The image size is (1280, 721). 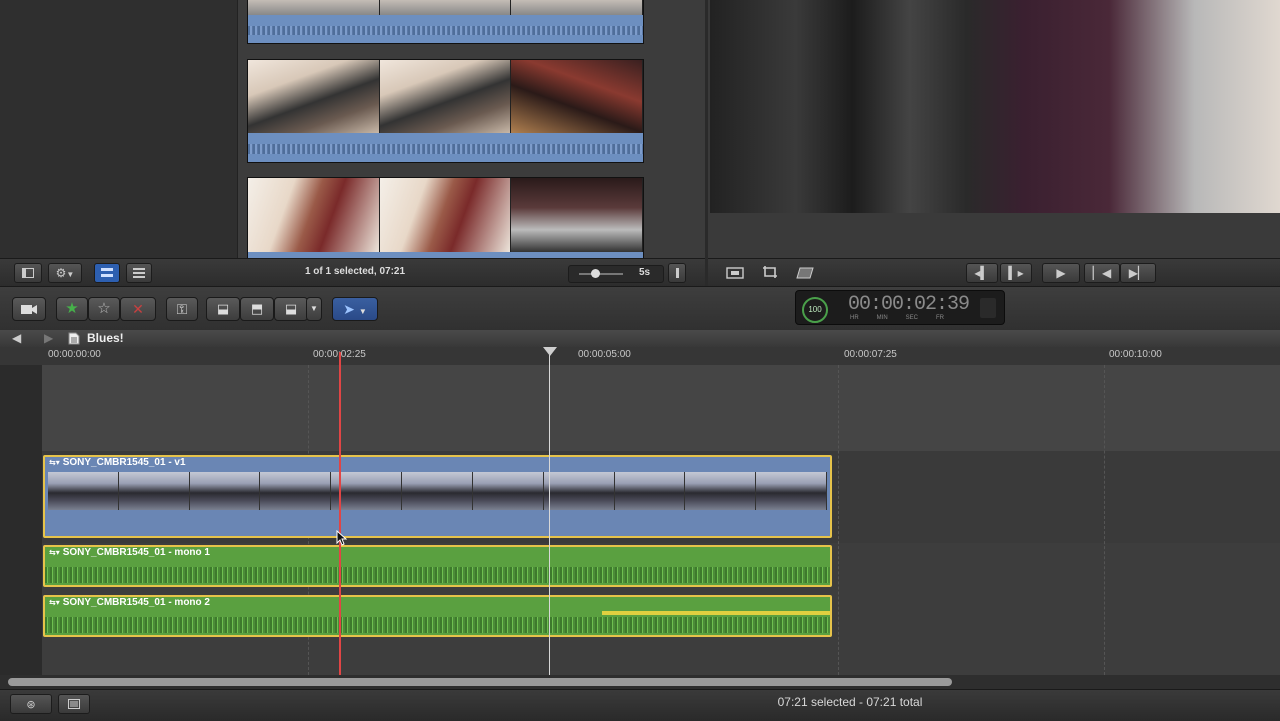 I want to click on playhead-line, so click(x=549, y=512).